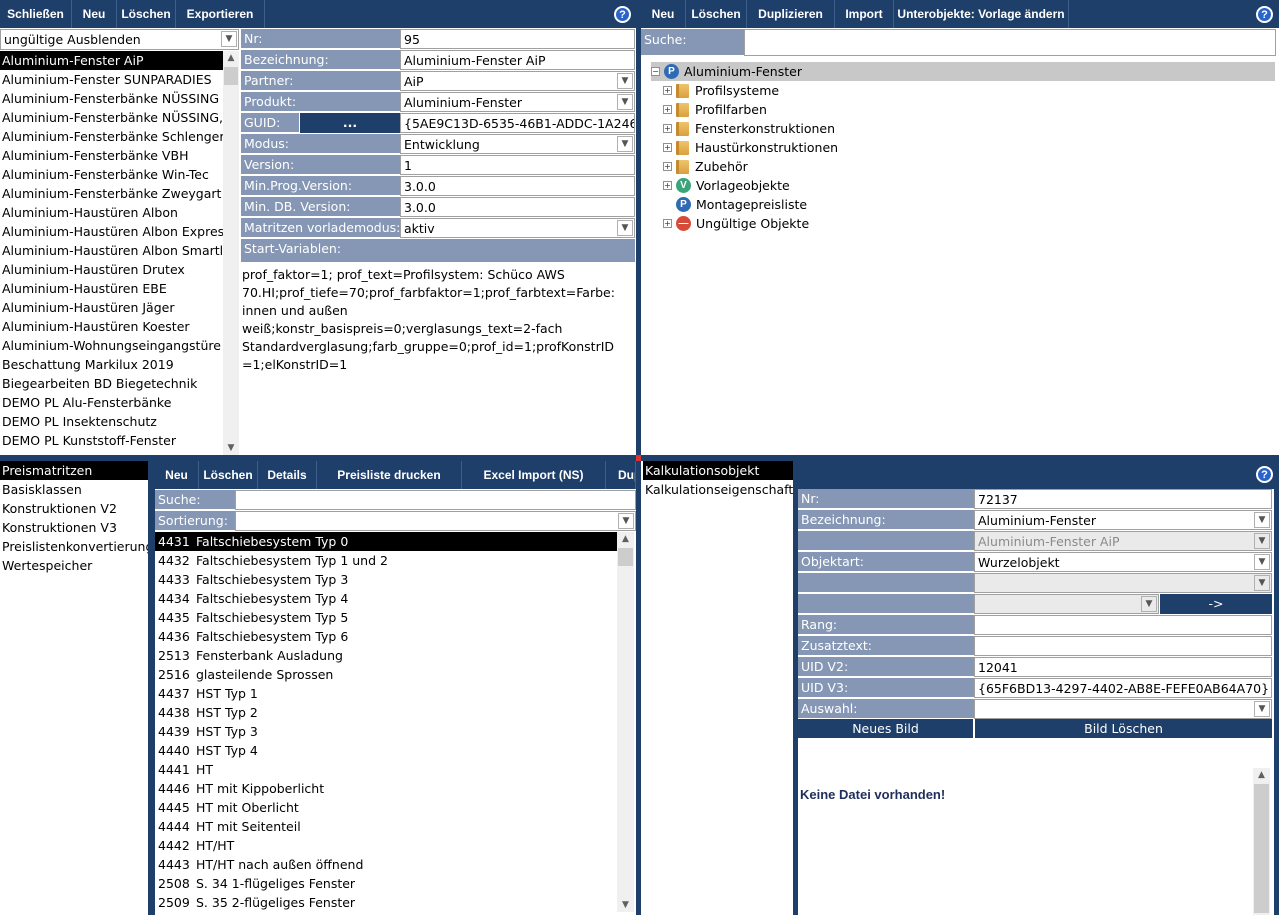 The image size is (1279, 915). What do you see at coordinates (1123, 562) in the screenshot?
I see `object-type-select: Wurzelobjekt ▼` at bounding box center [1123, 562].